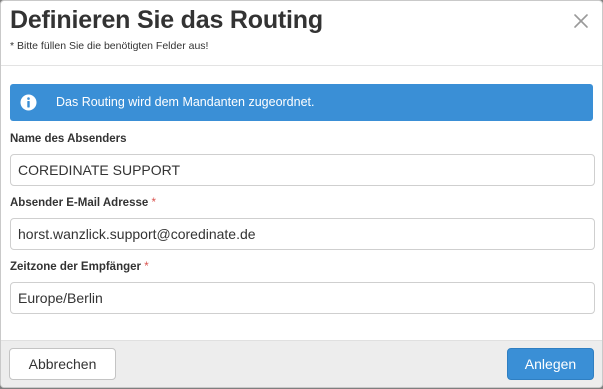  I want to click on dialog-footer: Abbrechen Anlegen, so click(301, 363).